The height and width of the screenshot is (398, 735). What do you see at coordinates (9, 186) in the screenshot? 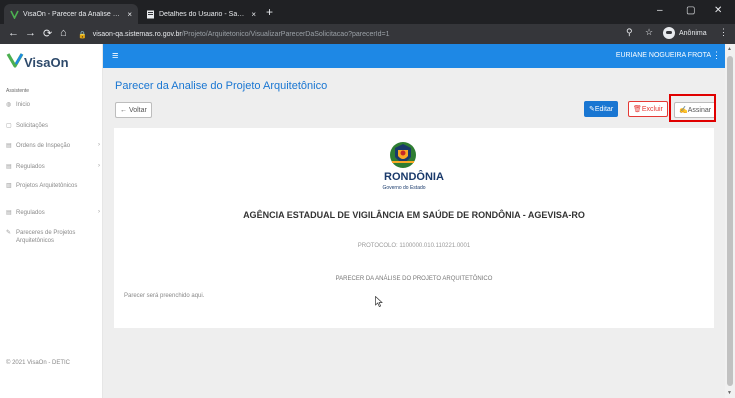
I see `building-icon: ▥` at bounding box center [9, 186].